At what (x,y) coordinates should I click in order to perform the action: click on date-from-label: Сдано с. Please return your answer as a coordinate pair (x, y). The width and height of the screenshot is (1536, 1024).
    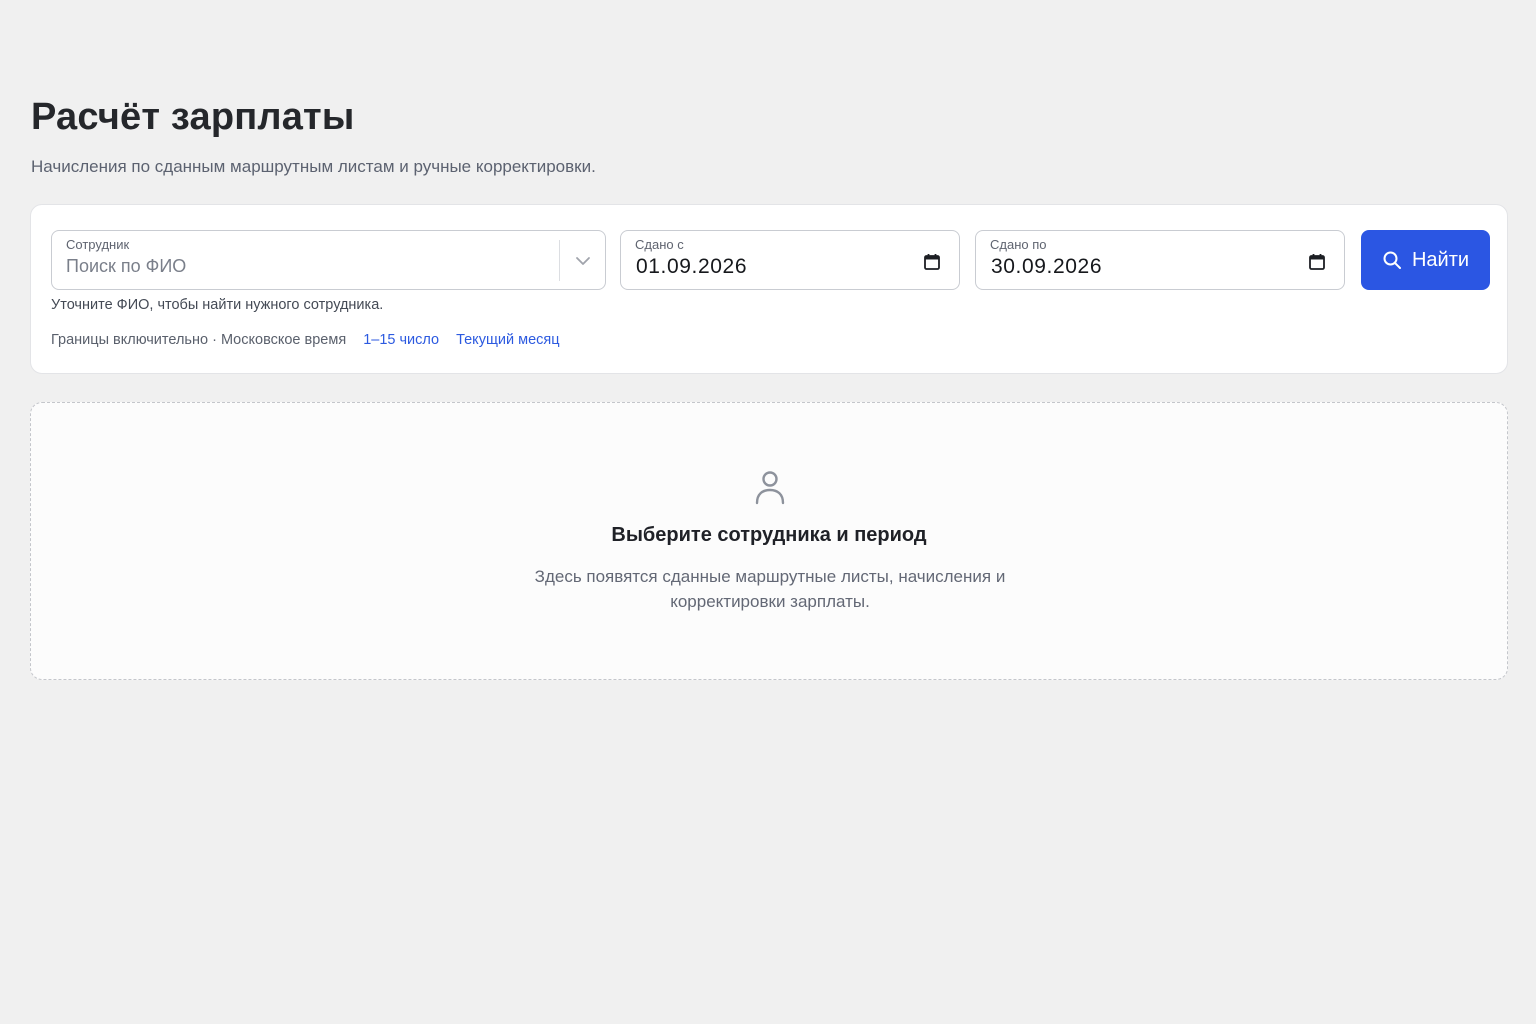
    Looking at the image, I should click on (659, 244).